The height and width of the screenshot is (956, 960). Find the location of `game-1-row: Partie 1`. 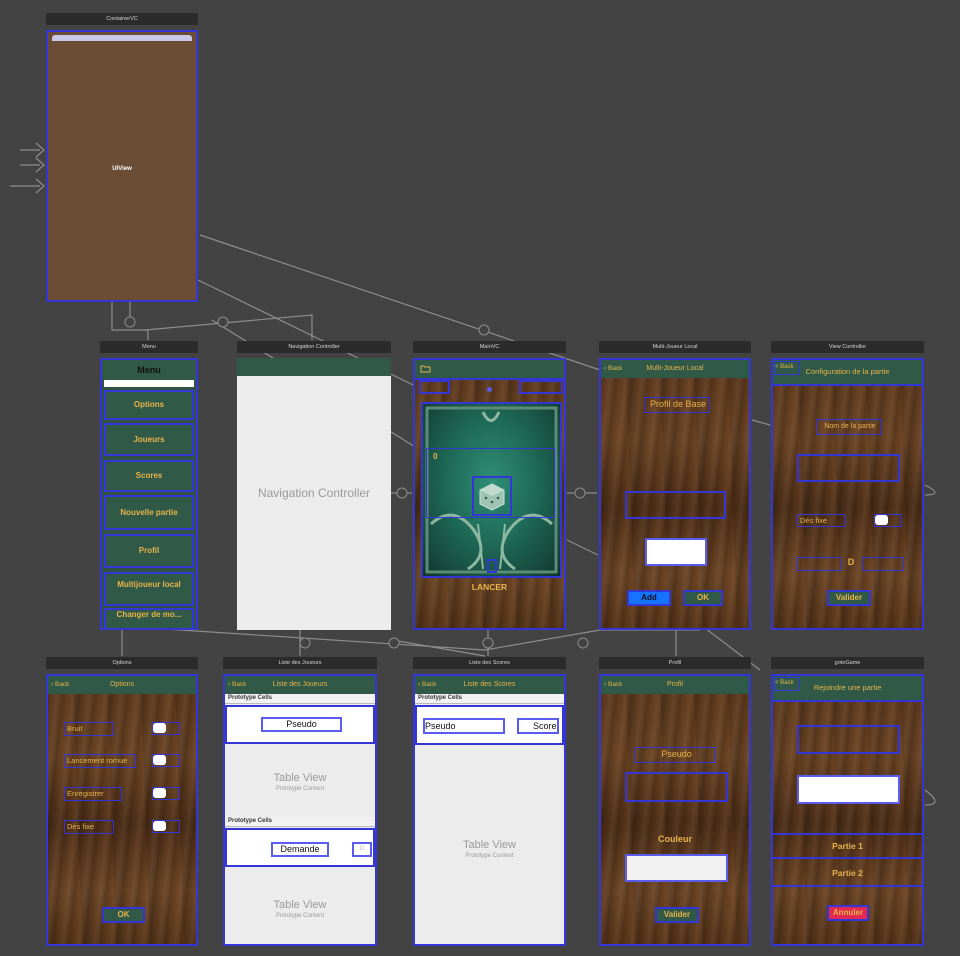

game-1-row: Partie 1 is located at coordinates (847, 846).